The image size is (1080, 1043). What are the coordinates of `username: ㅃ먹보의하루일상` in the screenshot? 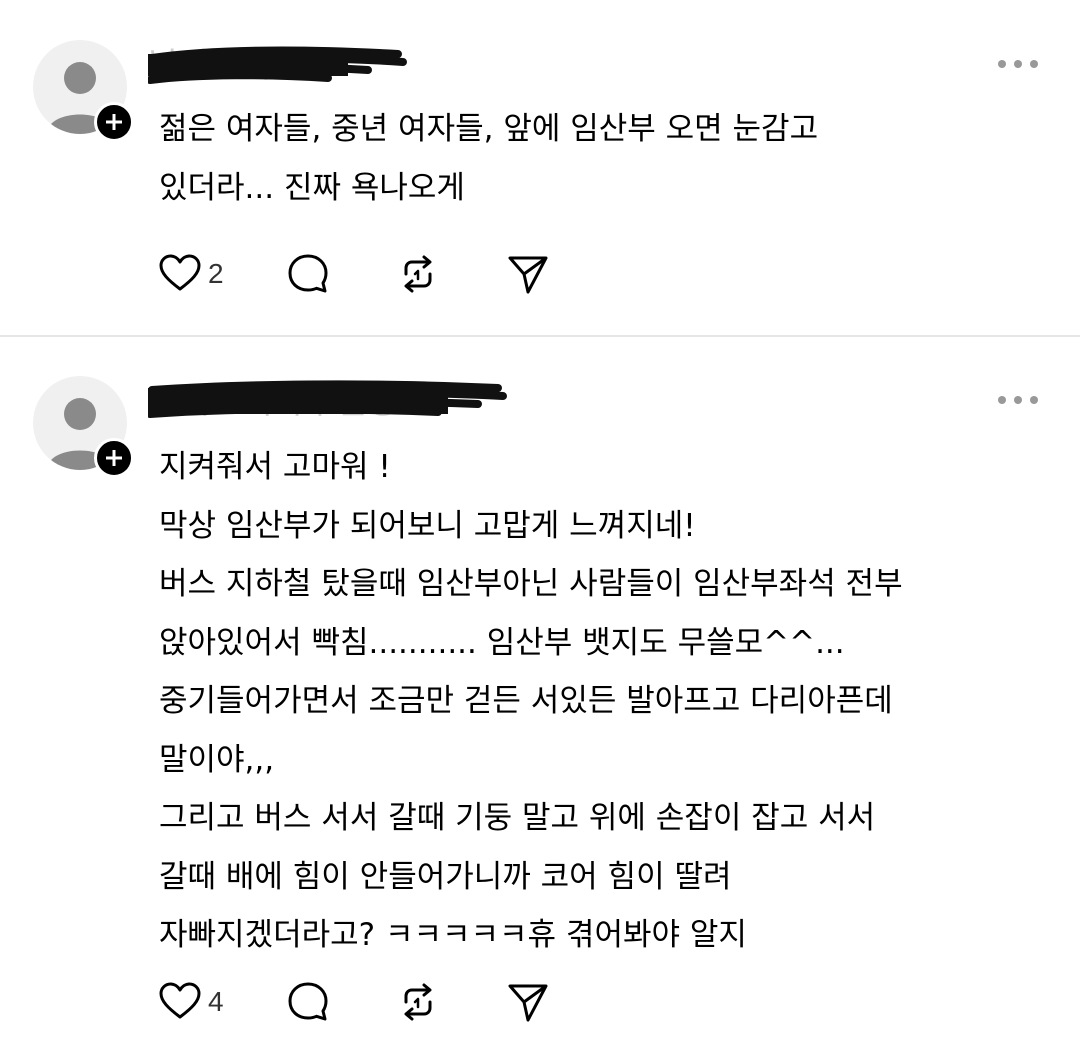 It's located at (328, 402).